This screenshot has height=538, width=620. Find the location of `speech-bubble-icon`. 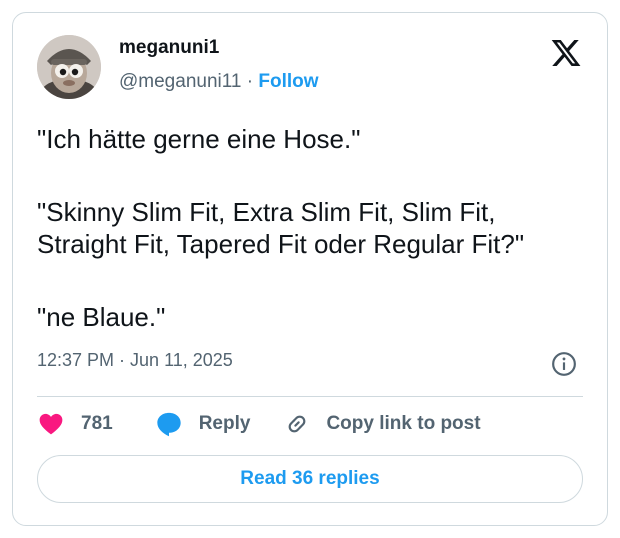

speech-bubble-icon is located at coordinates (169, 424).